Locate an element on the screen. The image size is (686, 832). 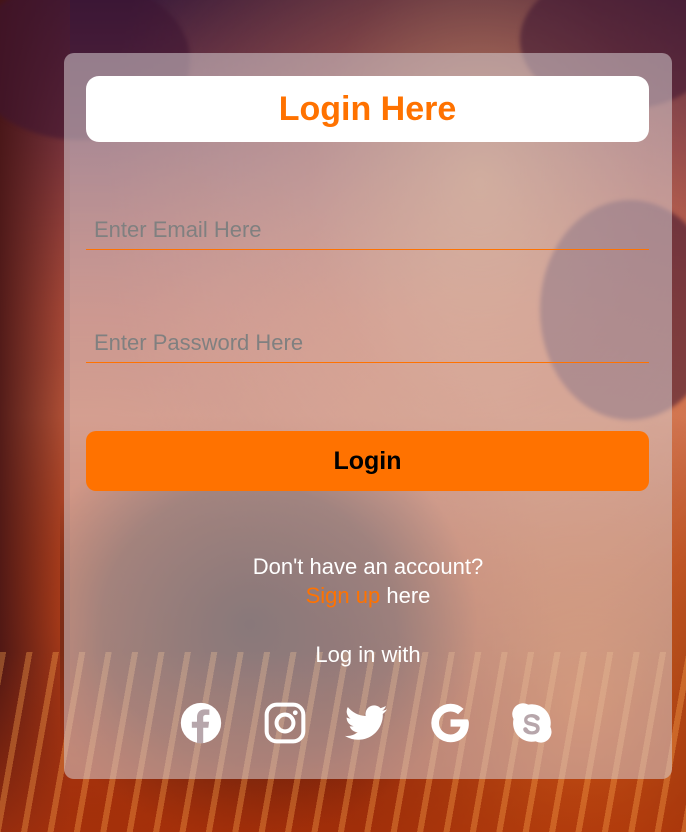
twitter-icon is located at coordinates (366, 723).